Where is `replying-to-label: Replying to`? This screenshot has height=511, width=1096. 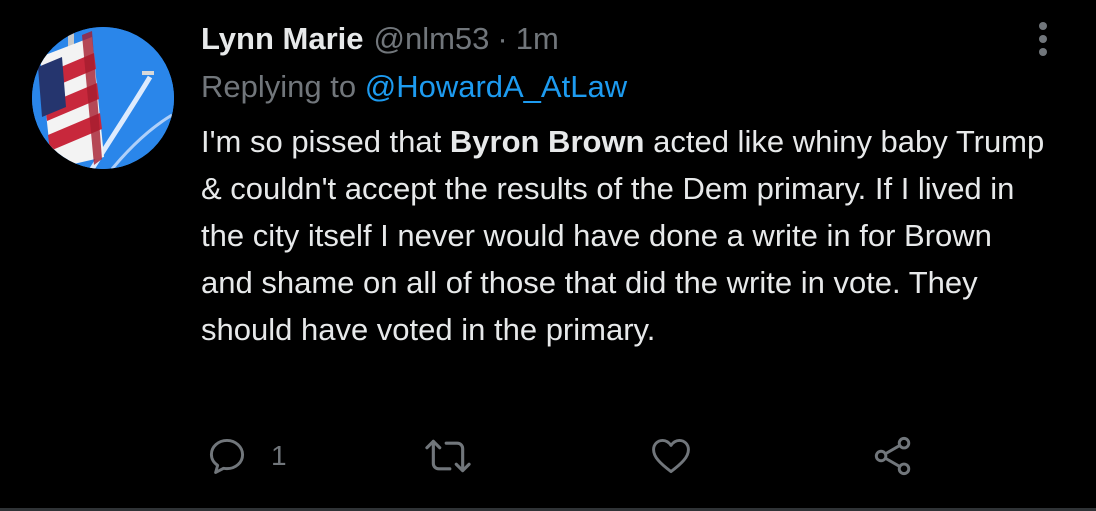
replying-to-label: Replying to is located at coordinates (279, 86).